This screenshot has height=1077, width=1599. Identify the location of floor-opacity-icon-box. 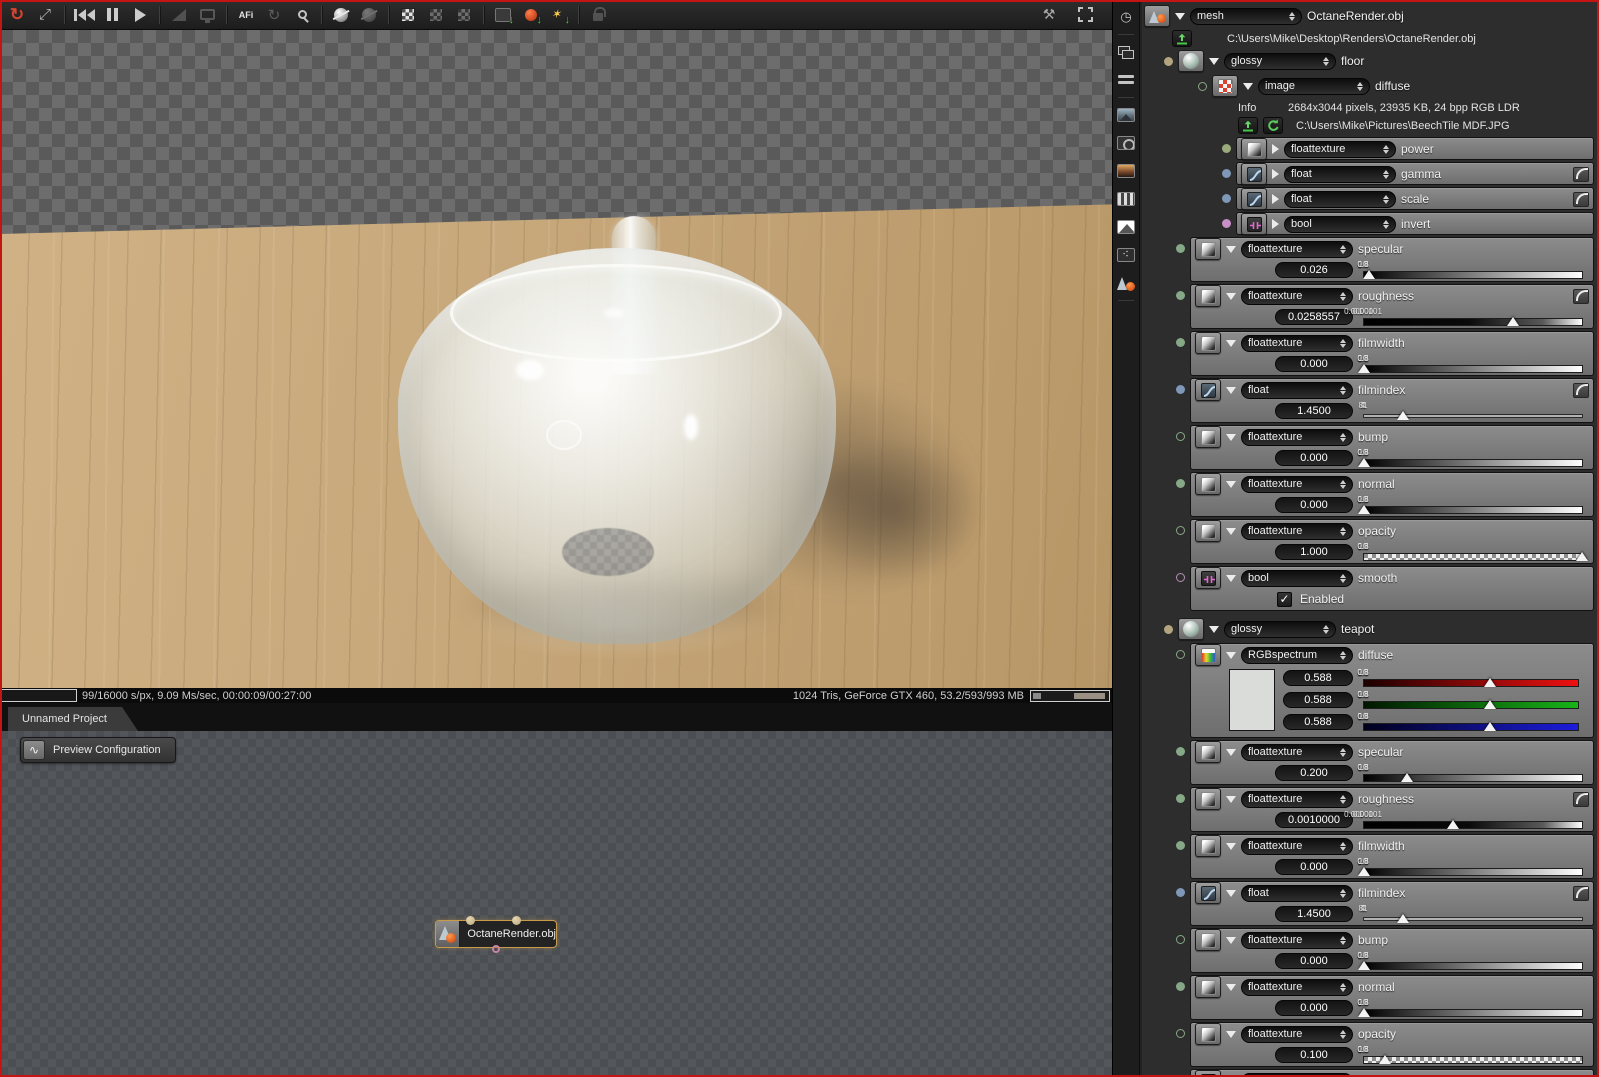
(1208, 531).